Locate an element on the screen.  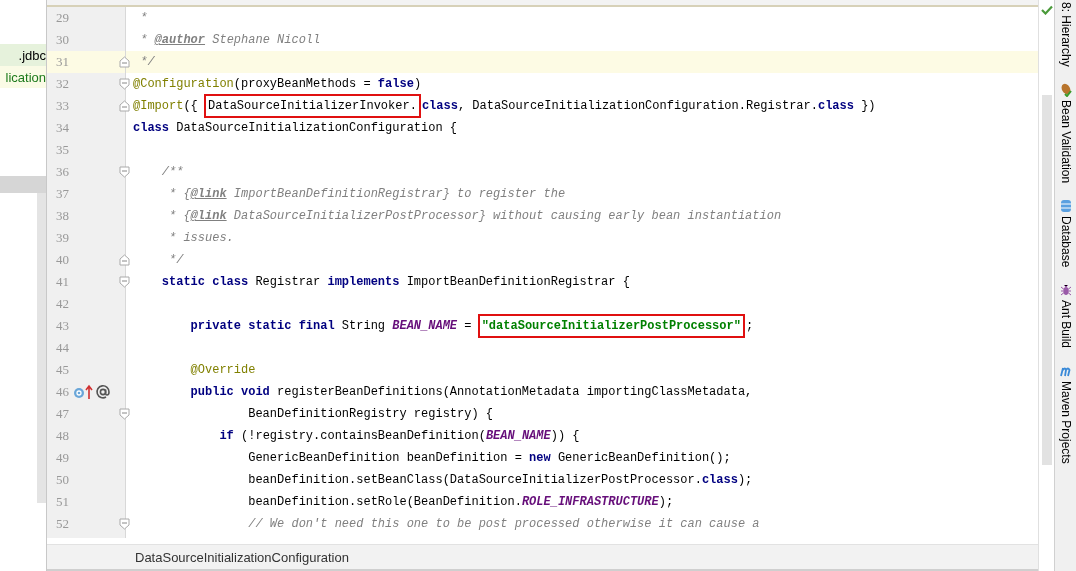
line-number: 44 is located at coordinates (62, 348).